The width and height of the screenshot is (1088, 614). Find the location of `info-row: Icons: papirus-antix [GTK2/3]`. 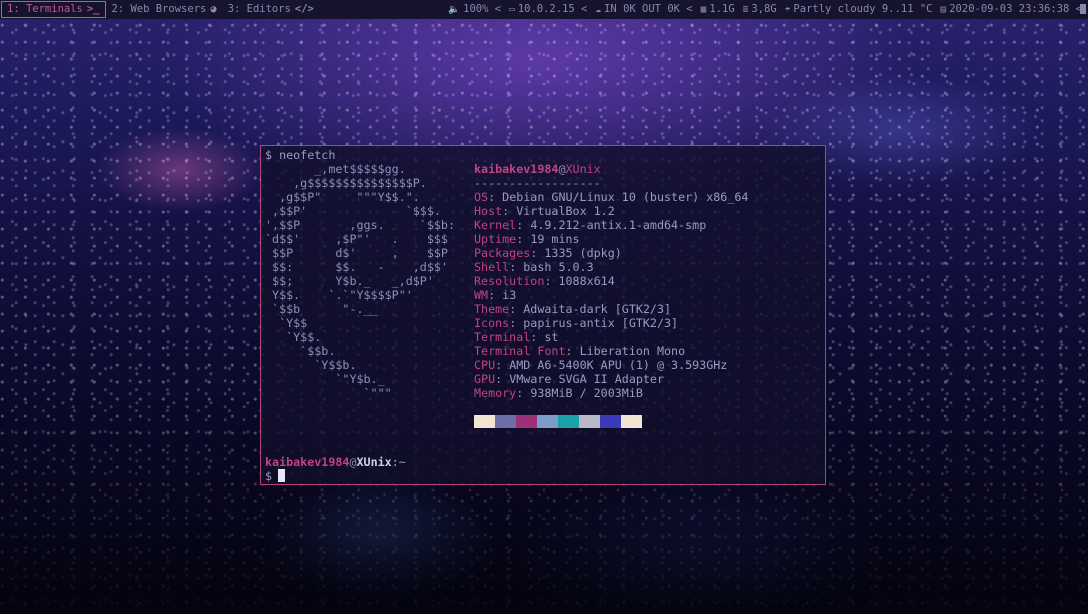

info-row: Icons: papirus-antix [GTK2/3] is located at coordinates (576, 323).